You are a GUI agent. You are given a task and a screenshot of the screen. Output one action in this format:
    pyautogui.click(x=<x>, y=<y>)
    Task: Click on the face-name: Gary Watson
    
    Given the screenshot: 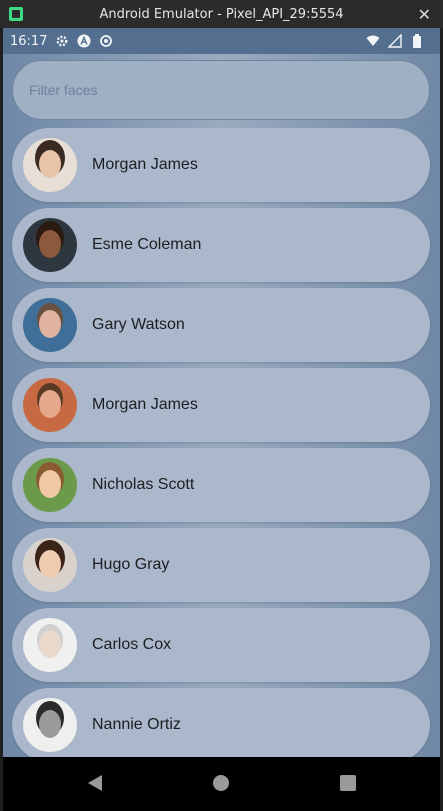 What is the action you would take?
    pyautogui.click(x=138, y=324)
    